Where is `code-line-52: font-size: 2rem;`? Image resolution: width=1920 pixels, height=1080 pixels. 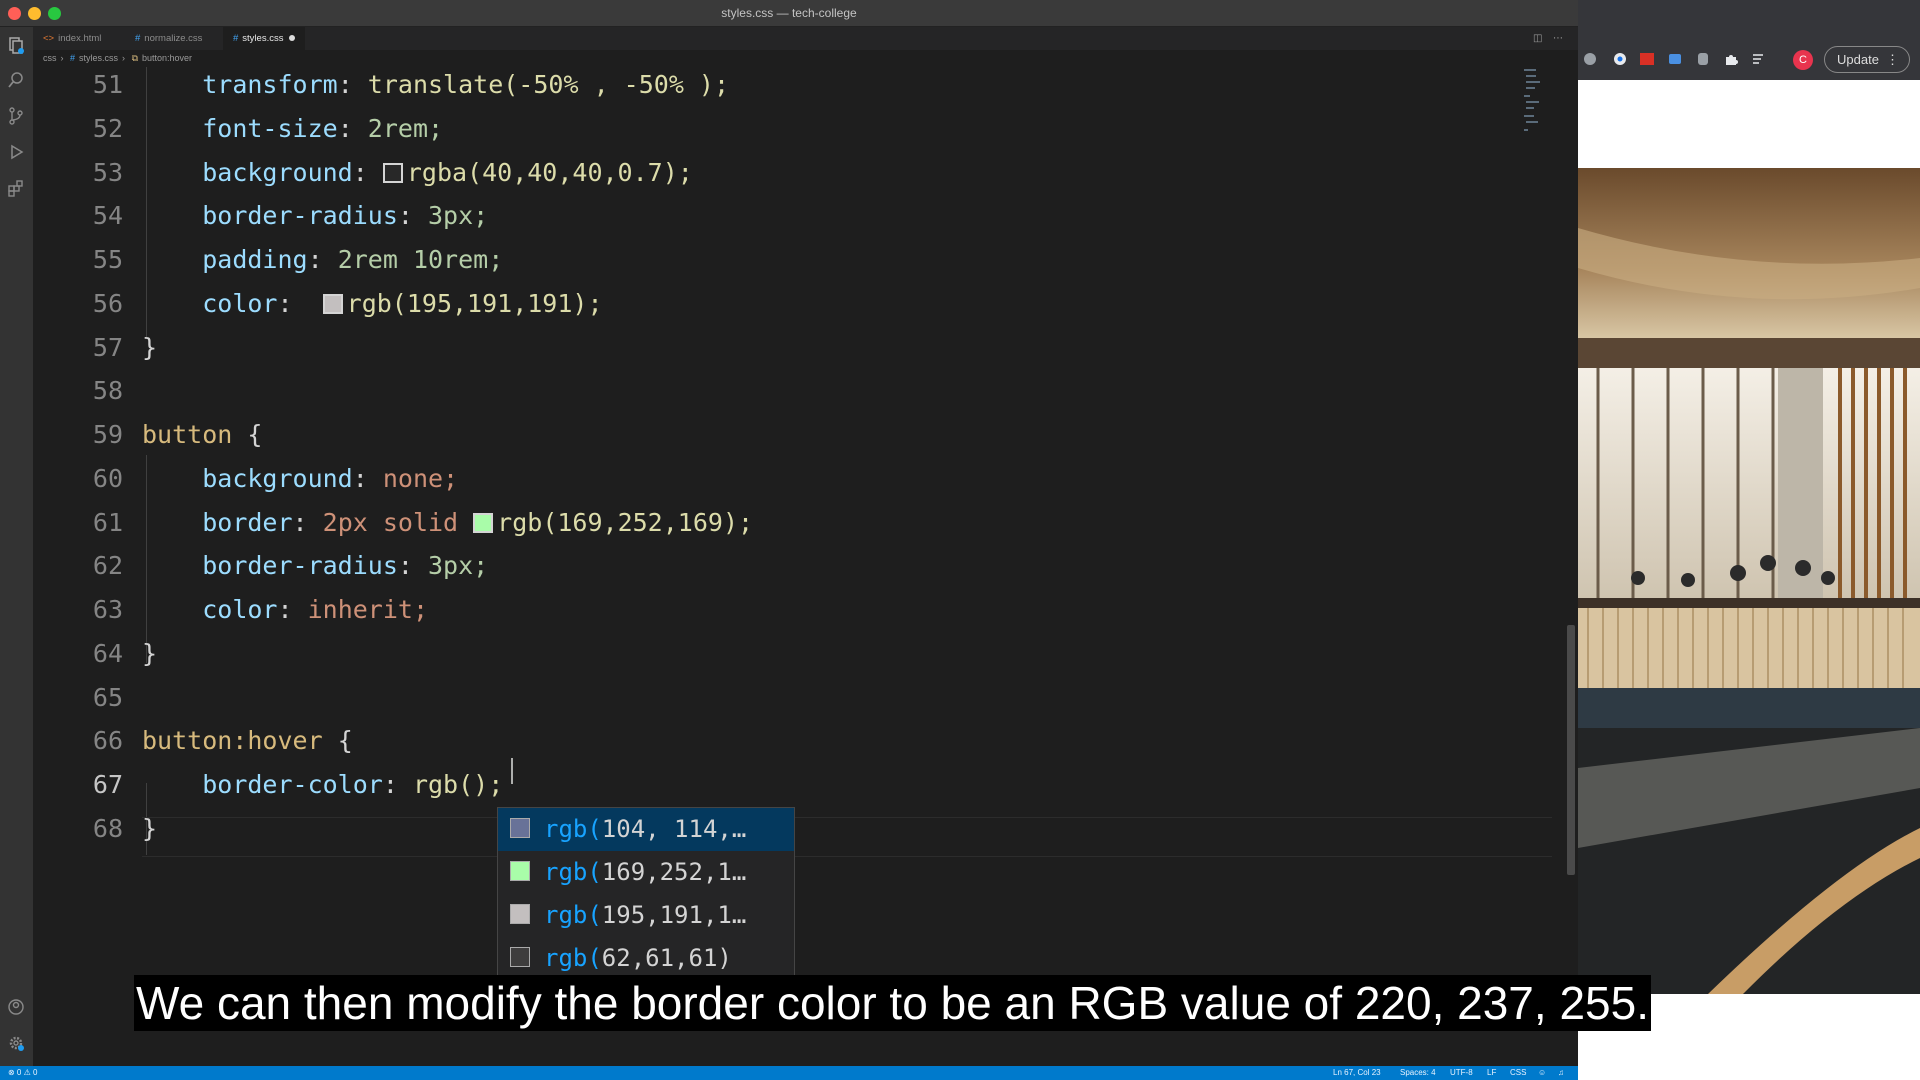 code-line-52: font-size: 2rem; is located at coordinates (323, 128).